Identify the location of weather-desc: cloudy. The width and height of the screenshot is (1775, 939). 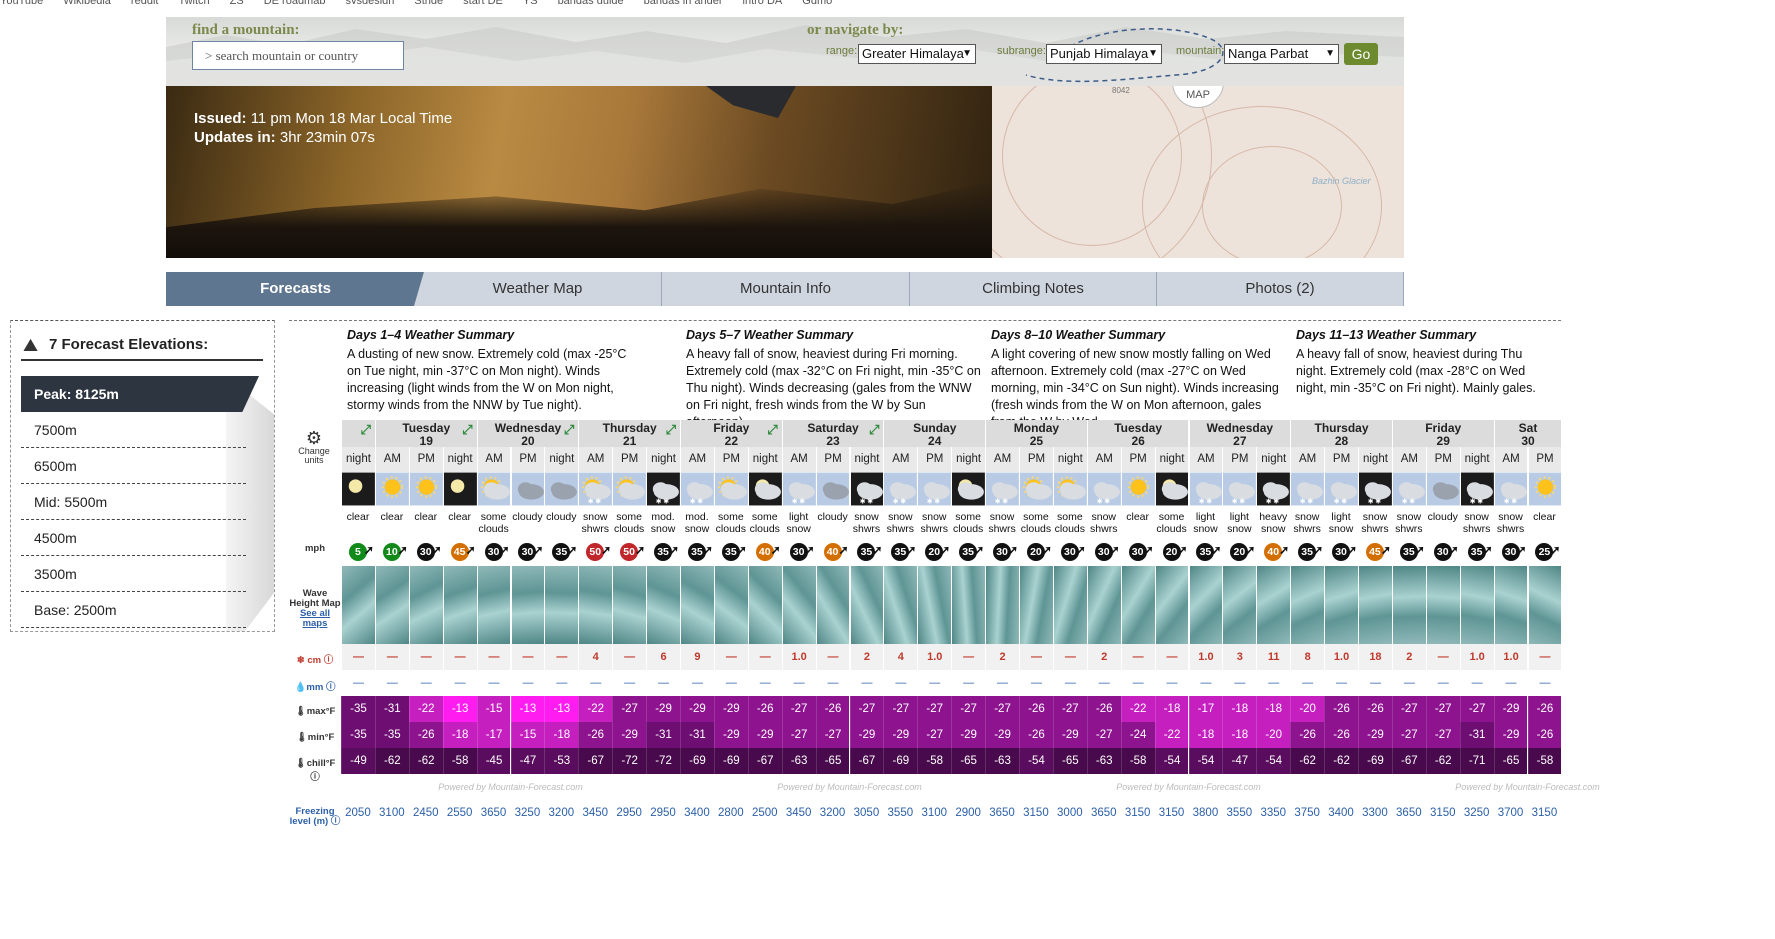
(832, 523).